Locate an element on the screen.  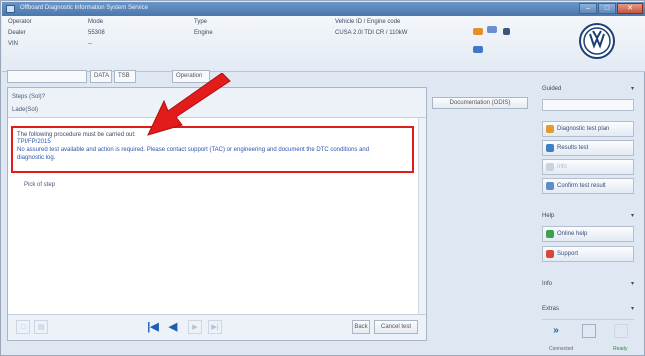
exit-icon is located at coordinates (621, 331).